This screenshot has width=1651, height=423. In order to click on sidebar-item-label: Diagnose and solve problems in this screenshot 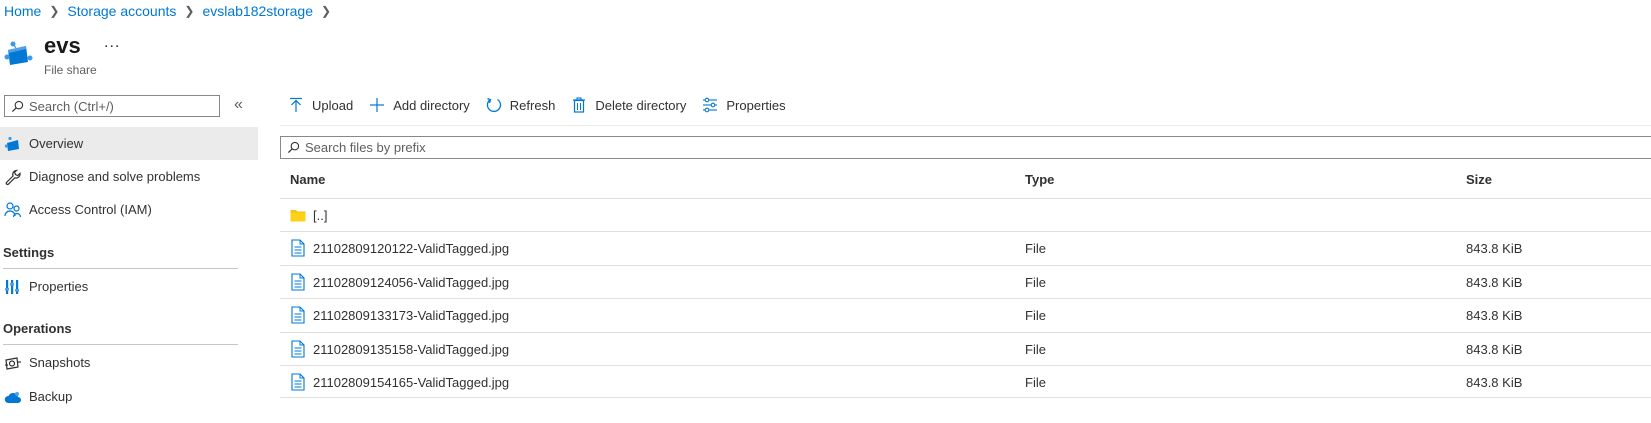, I will do `click(115, 176)`.